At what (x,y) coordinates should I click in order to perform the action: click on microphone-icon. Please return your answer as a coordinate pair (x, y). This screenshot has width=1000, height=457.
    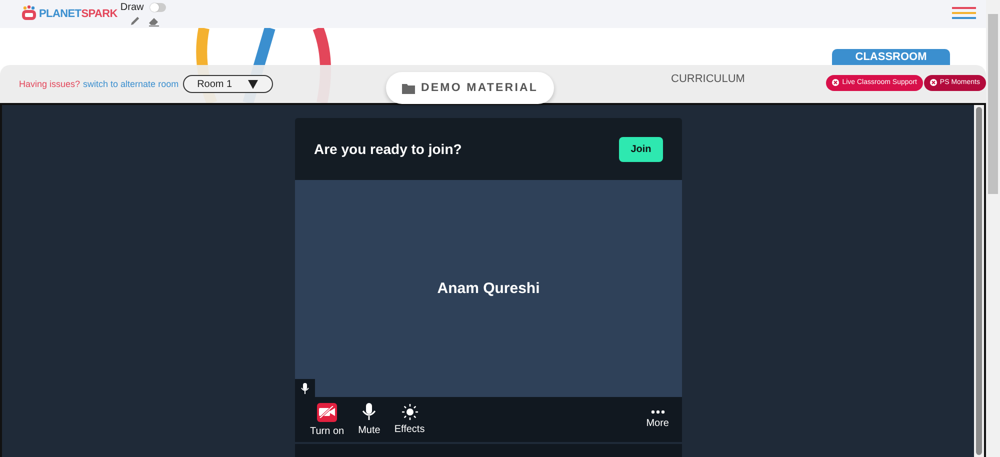
    Looking at the image, I should click on (305, 388).